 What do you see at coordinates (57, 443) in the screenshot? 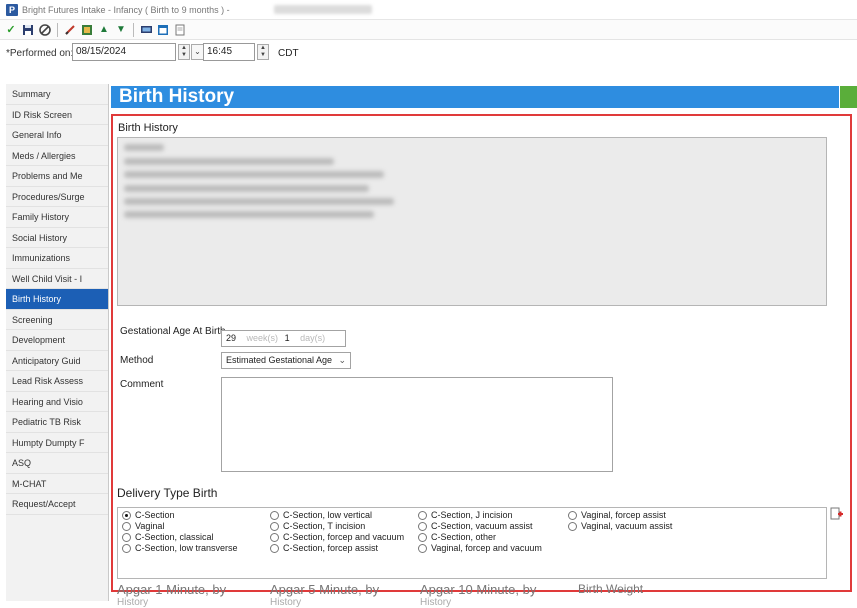
I see `sidebar-item: Humpty Dumpty F` at bounding box center [57, 443].